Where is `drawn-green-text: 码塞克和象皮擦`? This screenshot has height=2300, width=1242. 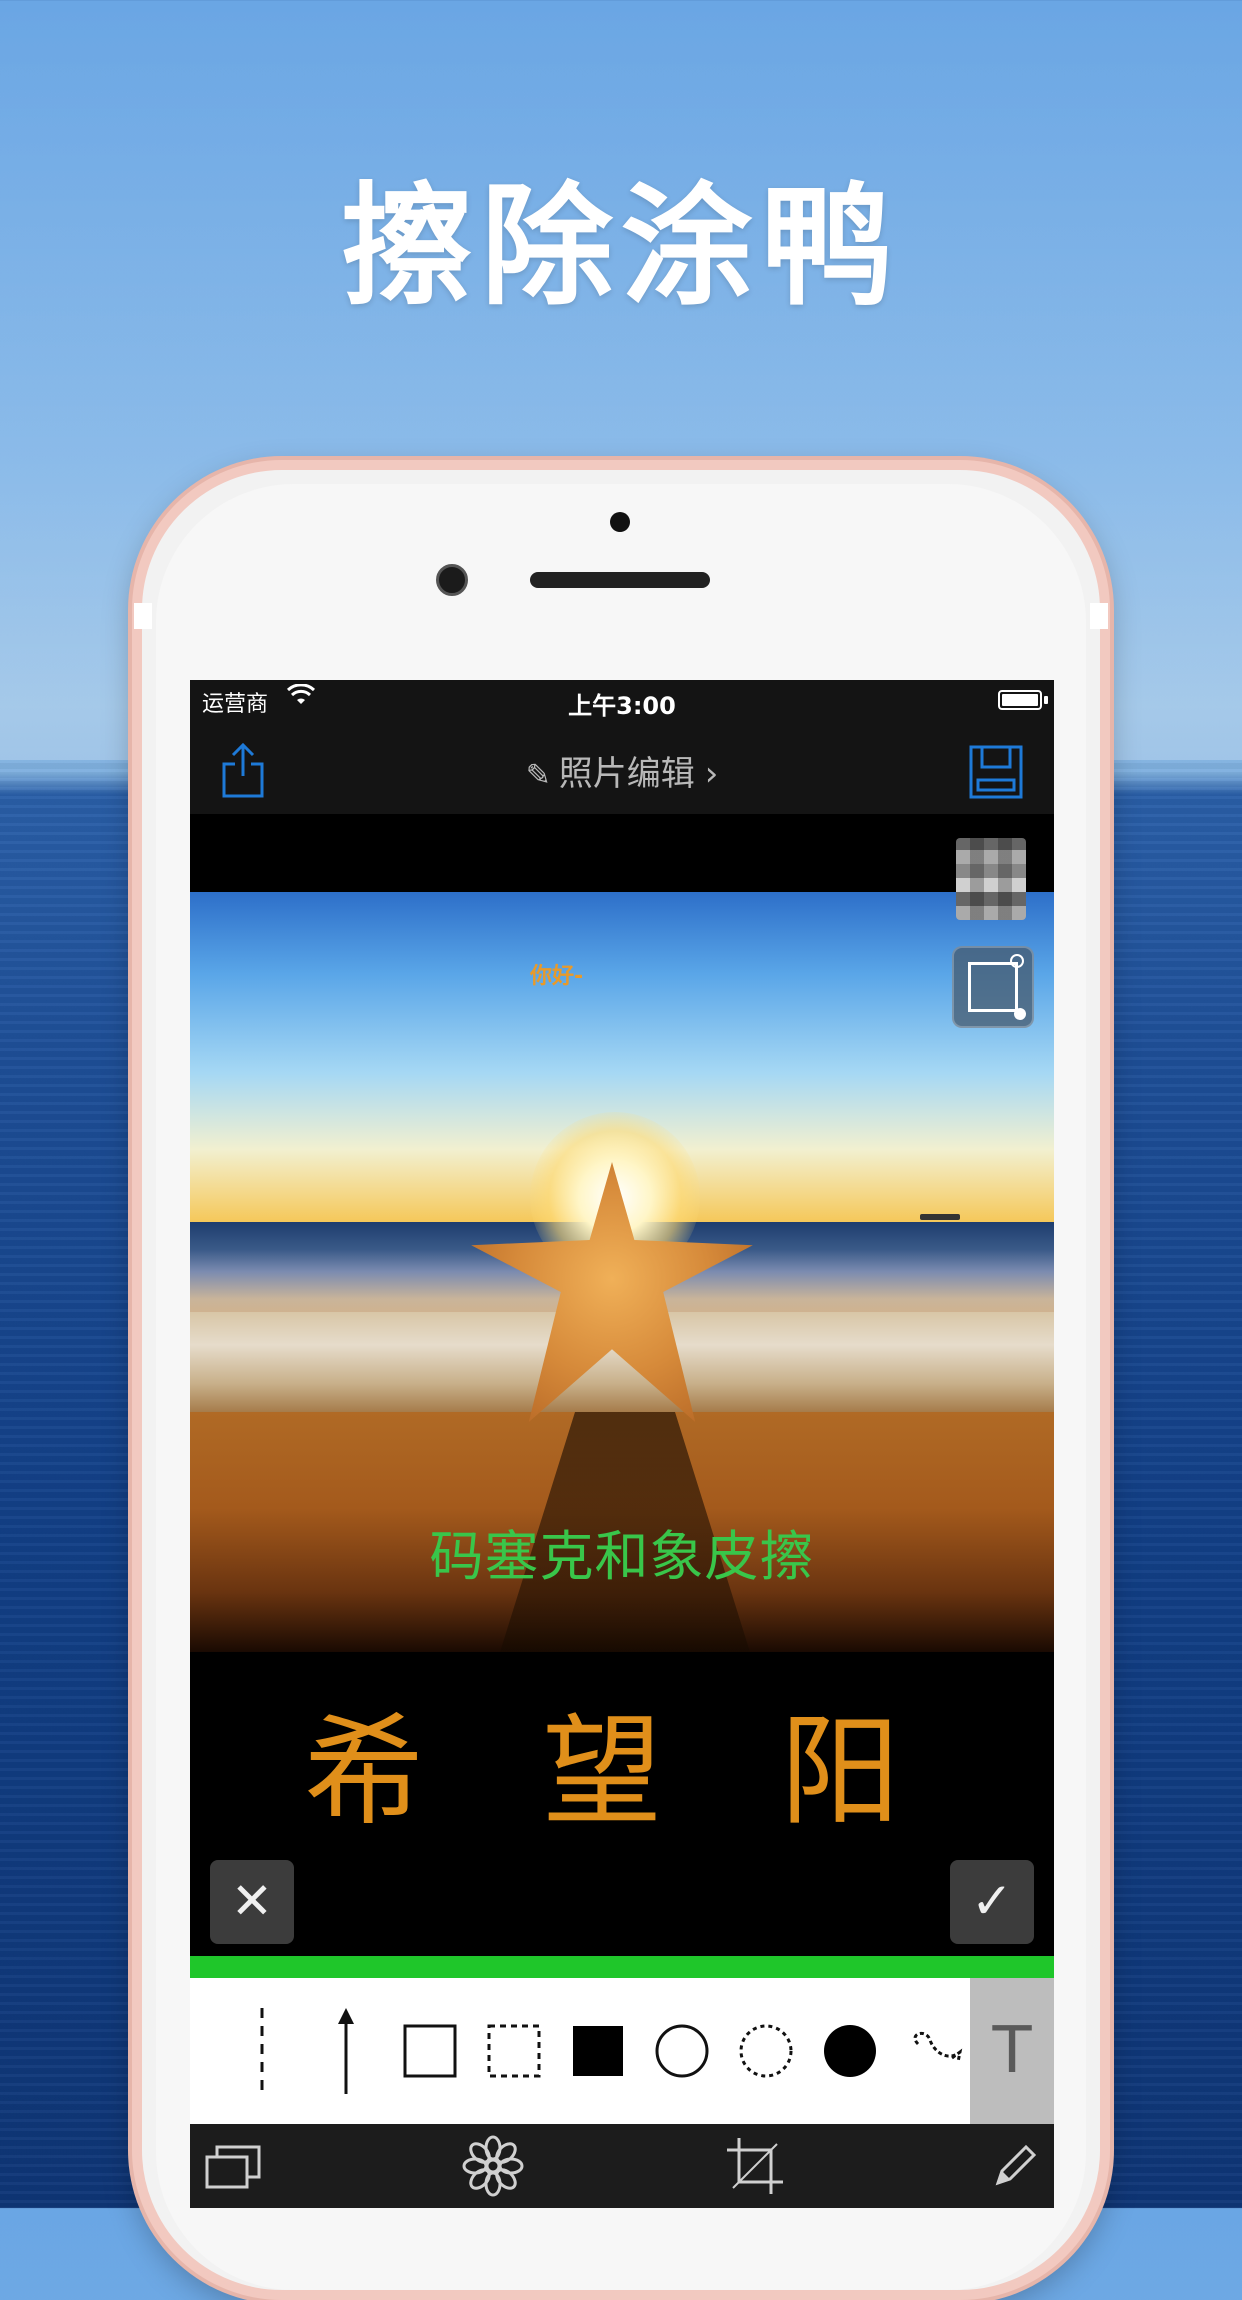
drawn-green-text: 码塞克和象皮擦 is located at coordinates (622, 1551).